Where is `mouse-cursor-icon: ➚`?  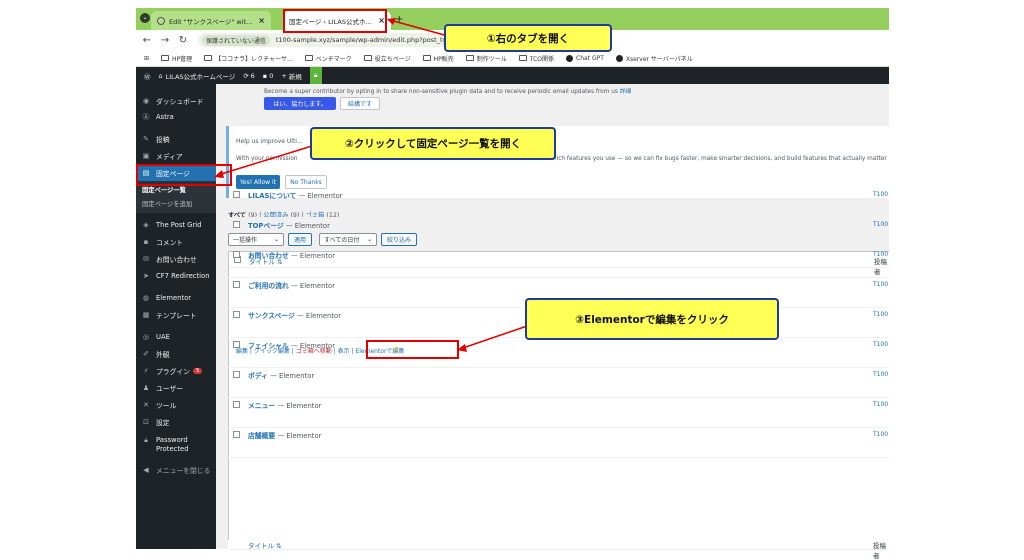 mouse-cursor-icon: ➚ is located at coordinates (396, 350).